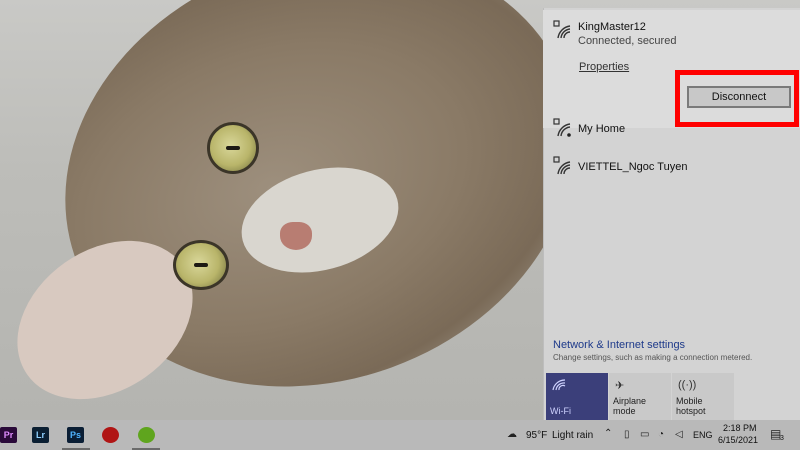 The width and height of the screenshot is (800, 450). I want to click on language-indicator: ENG, so click(703, 435).